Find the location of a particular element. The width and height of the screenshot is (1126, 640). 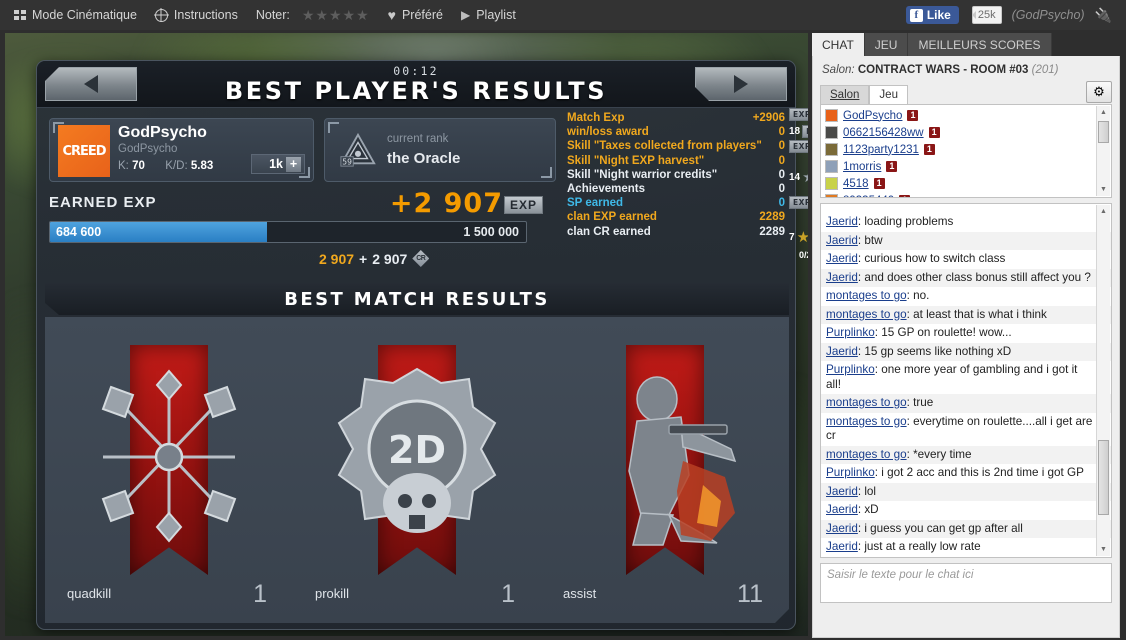

chat-message: Jaerid: btw is located at coordinates (966, 240).